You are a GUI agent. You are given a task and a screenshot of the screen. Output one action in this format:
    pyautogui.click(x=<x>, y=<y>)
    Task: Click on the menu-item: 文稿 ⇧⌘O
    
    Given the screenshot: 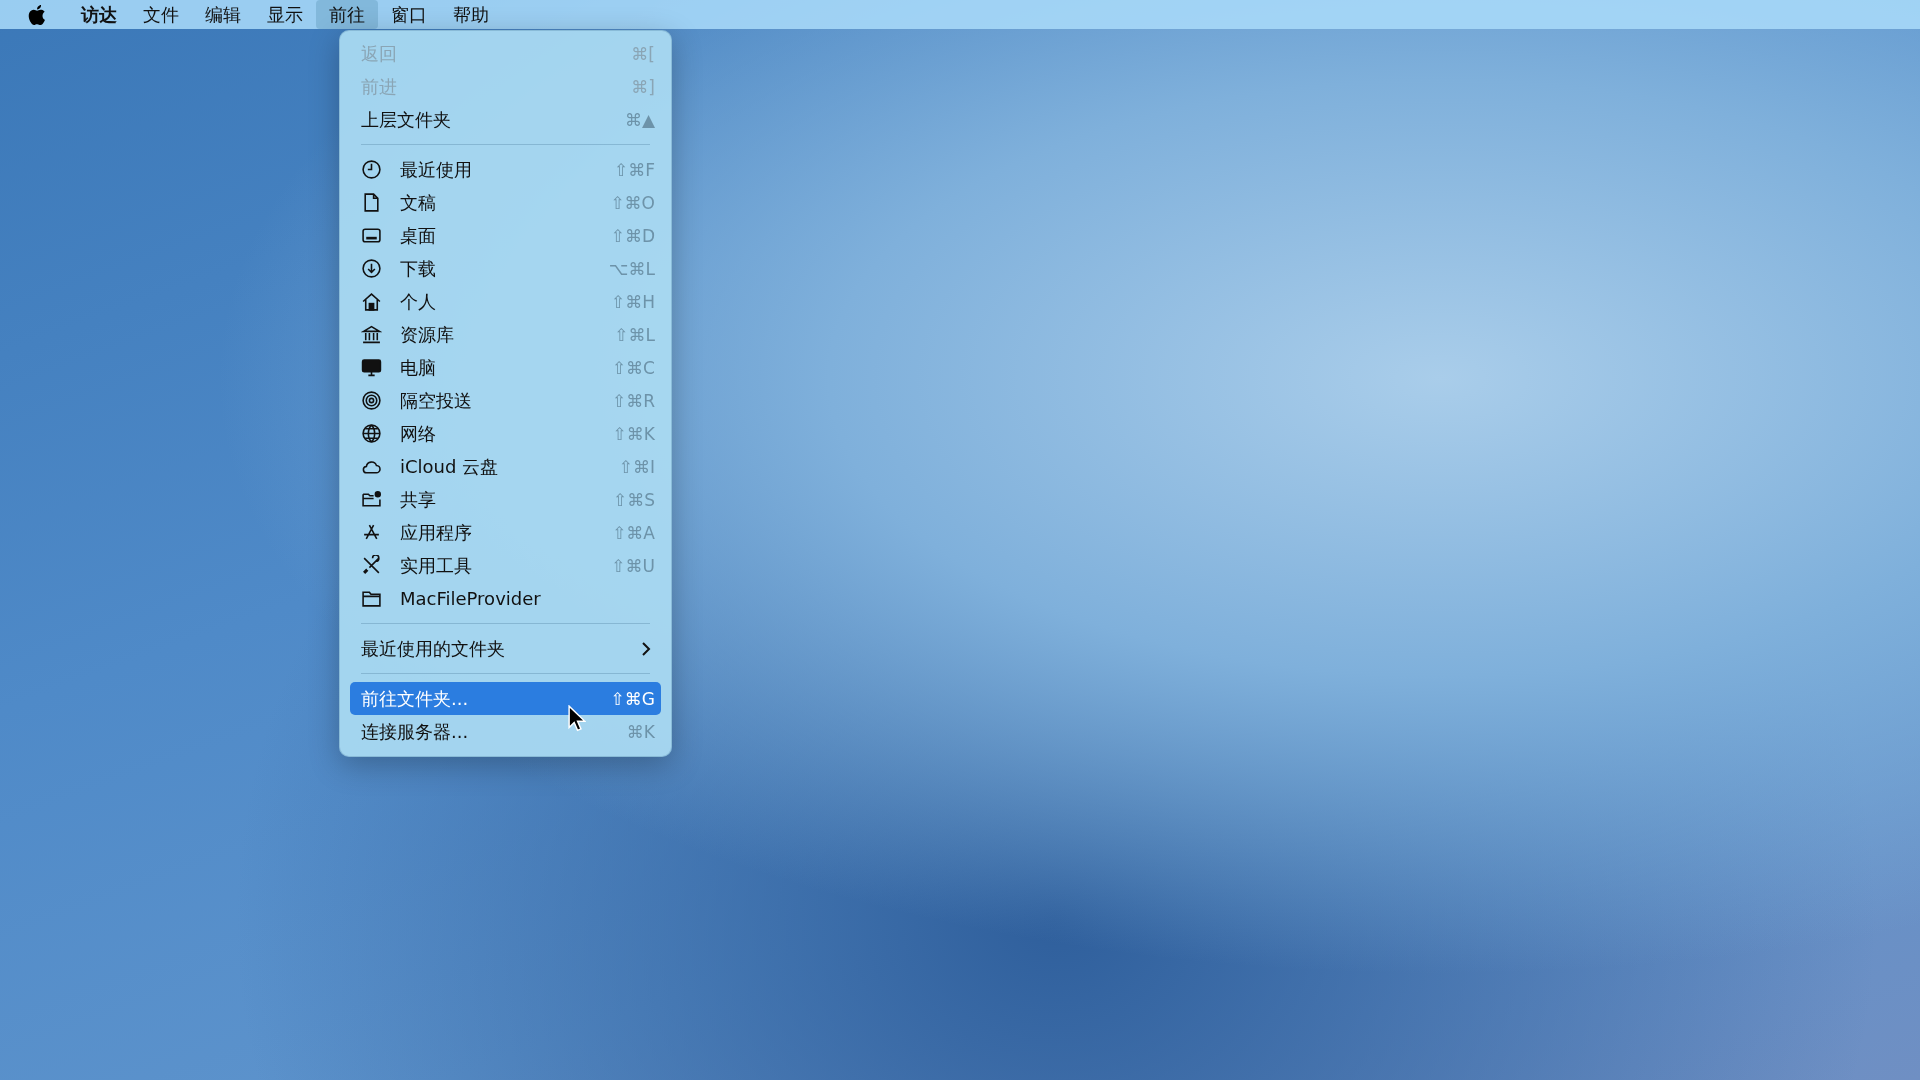 What is the action you would take?
    pyautogui.click(x=505, y=202)
    